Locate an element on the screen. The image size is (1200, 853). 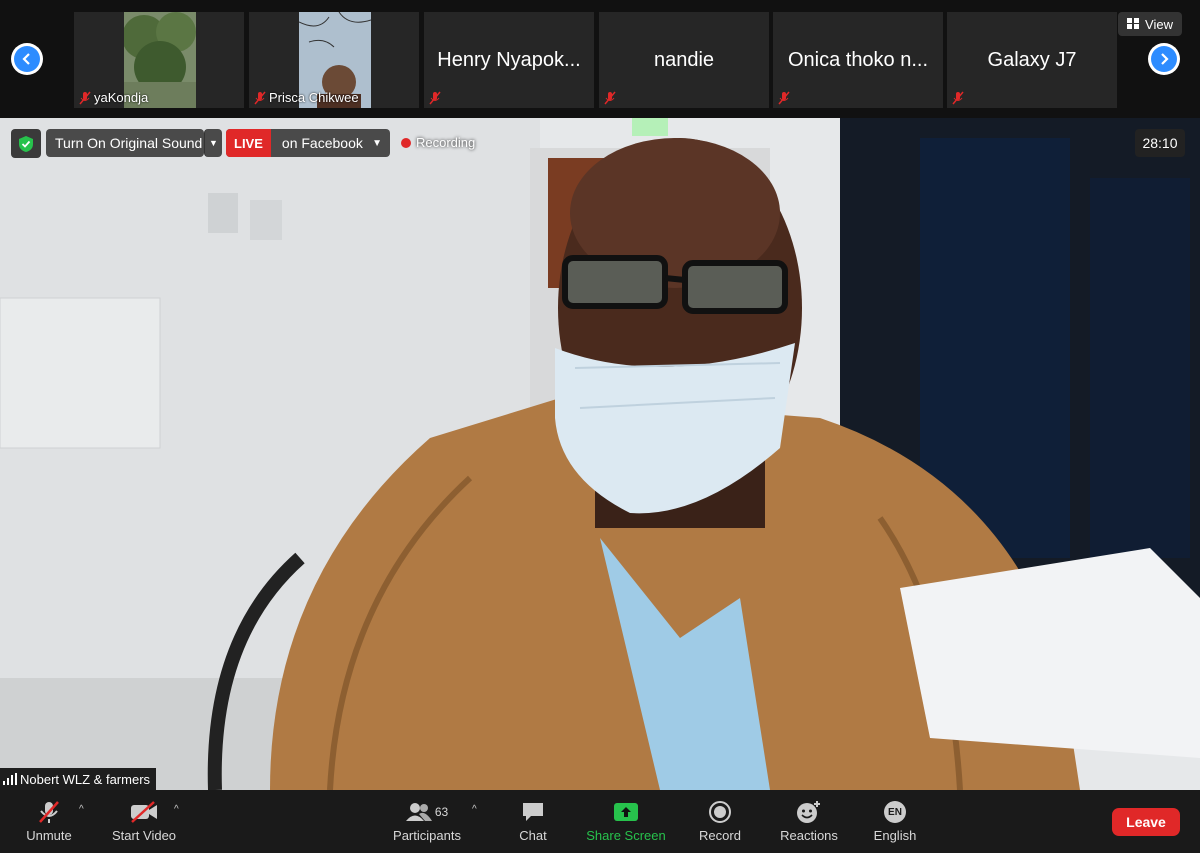
share-screen-button: Share Screen is located at coordinates (626, 821).